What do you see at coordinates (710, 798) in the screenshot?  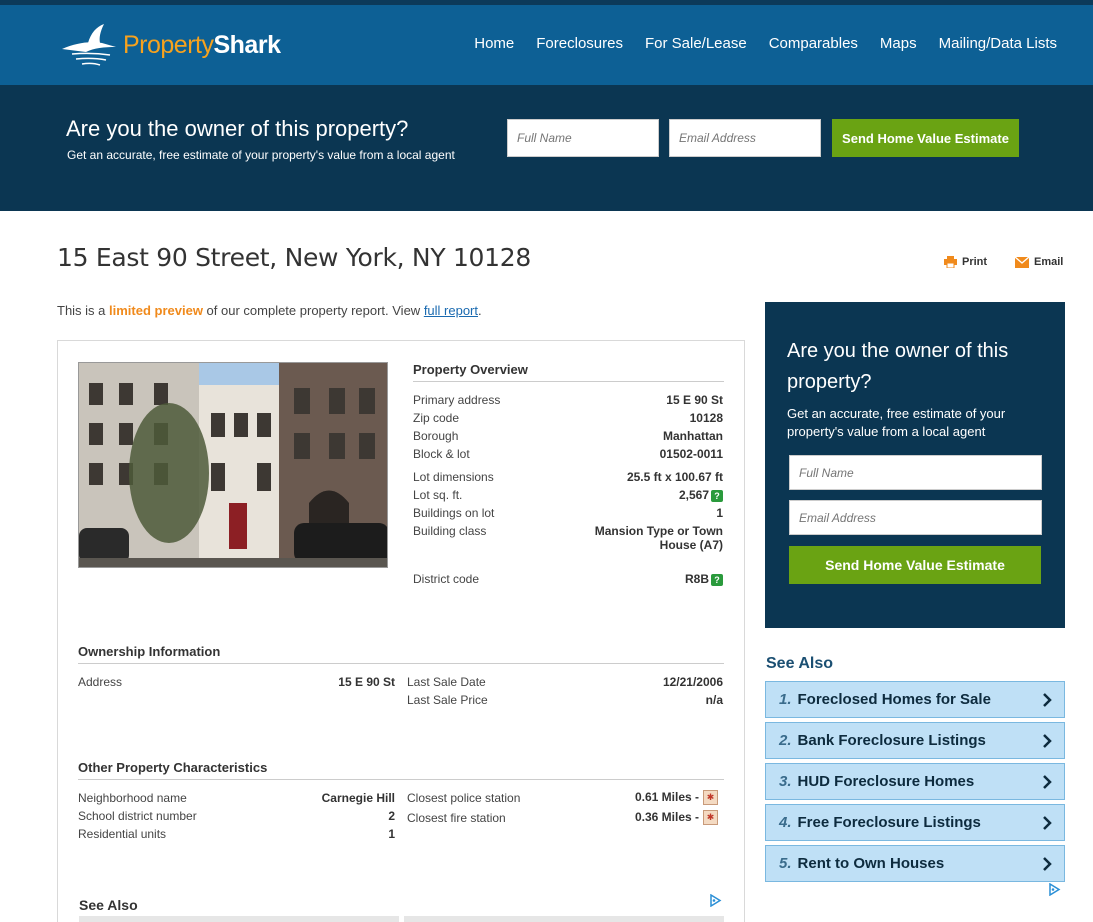 I see `police-map-icon: ✱` at bounding box center [710, 798].